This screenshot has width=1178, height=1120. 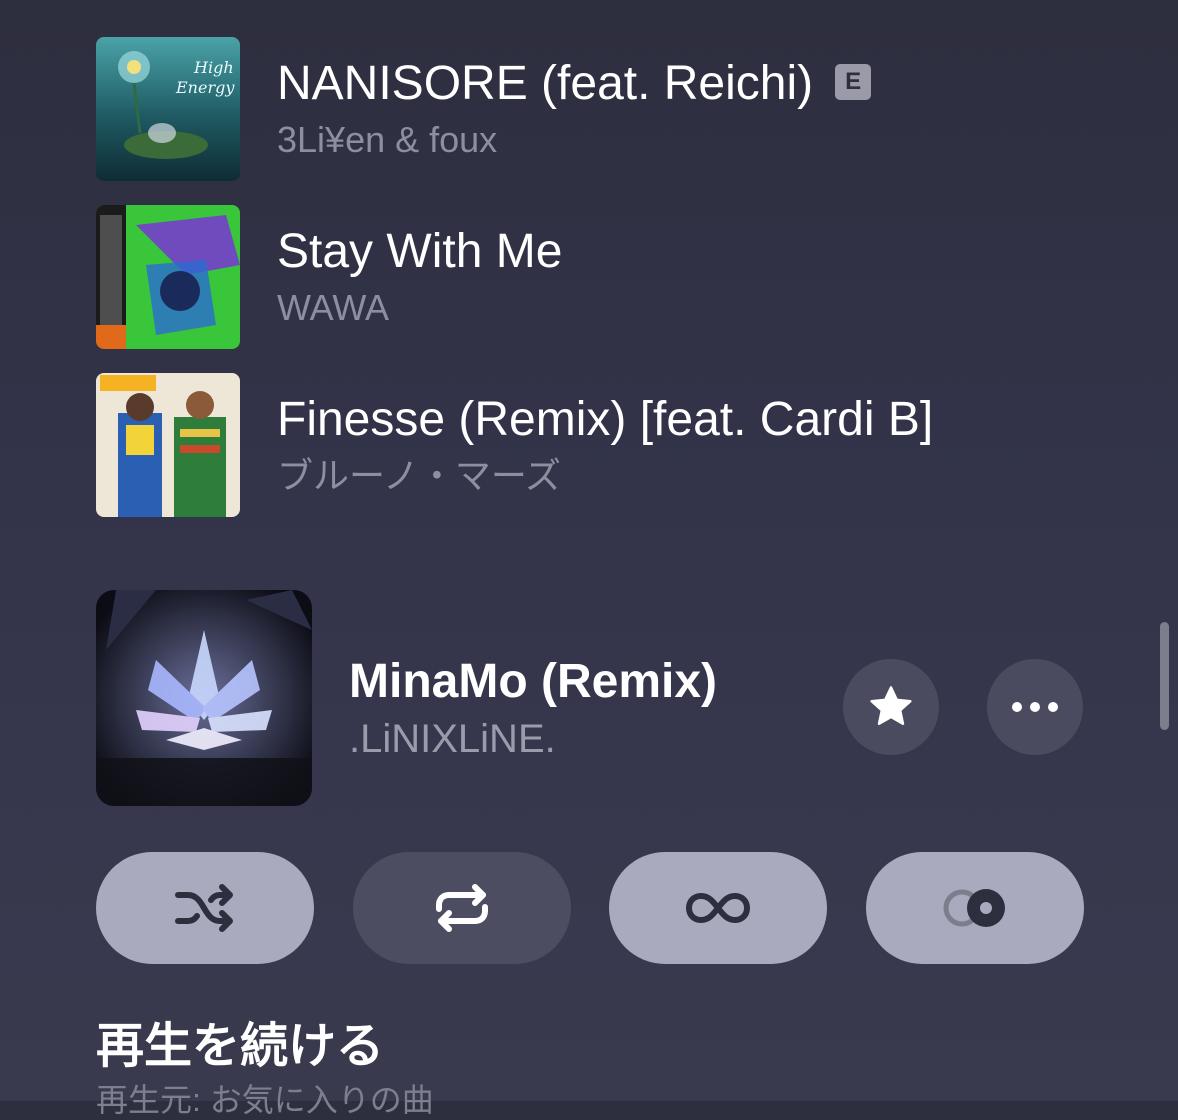 I want to click on section-subtitle: 再生元: お気に入りの曲, so click(x=265, y=1100).